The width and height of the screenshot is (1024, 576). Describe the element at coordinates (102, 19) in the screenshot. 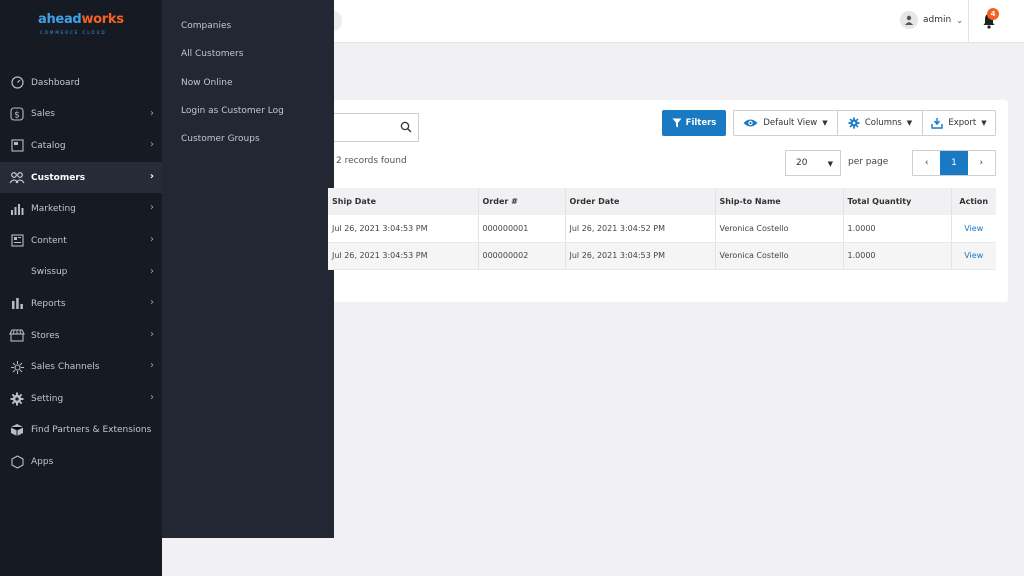

I see `logo-text-works: works` at that location.